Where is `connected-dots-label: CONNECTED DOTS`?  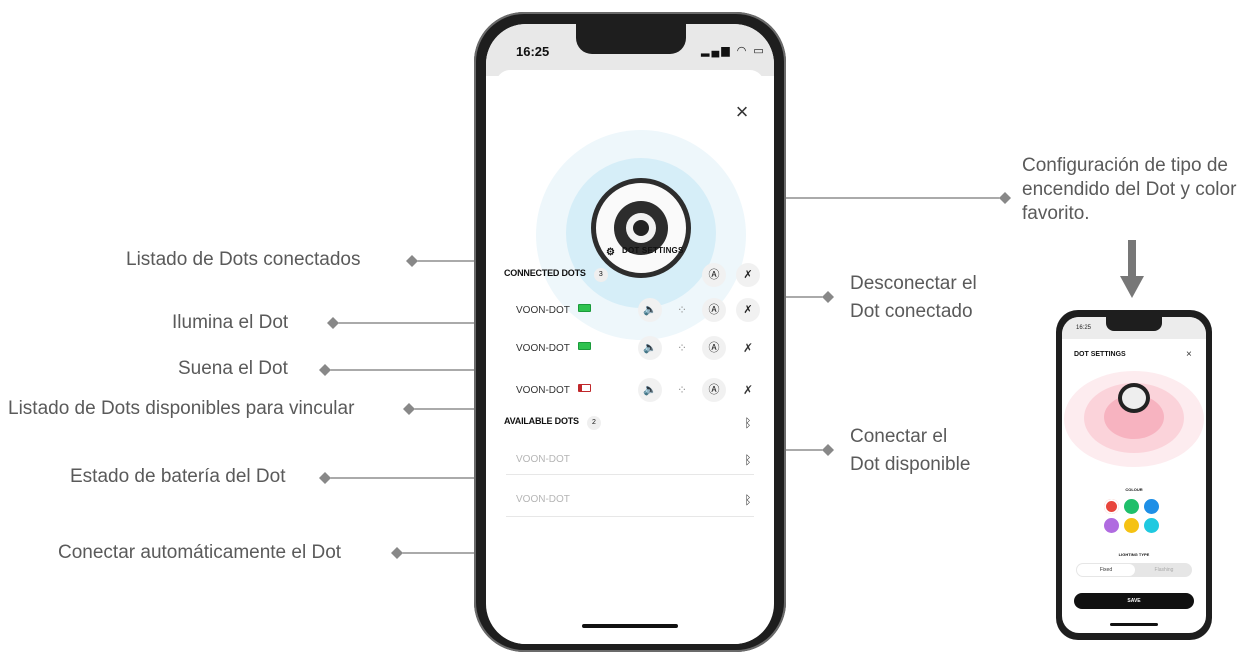 connected-dots-label: CONNECTED DOTS is located at coordinates (545, 273).